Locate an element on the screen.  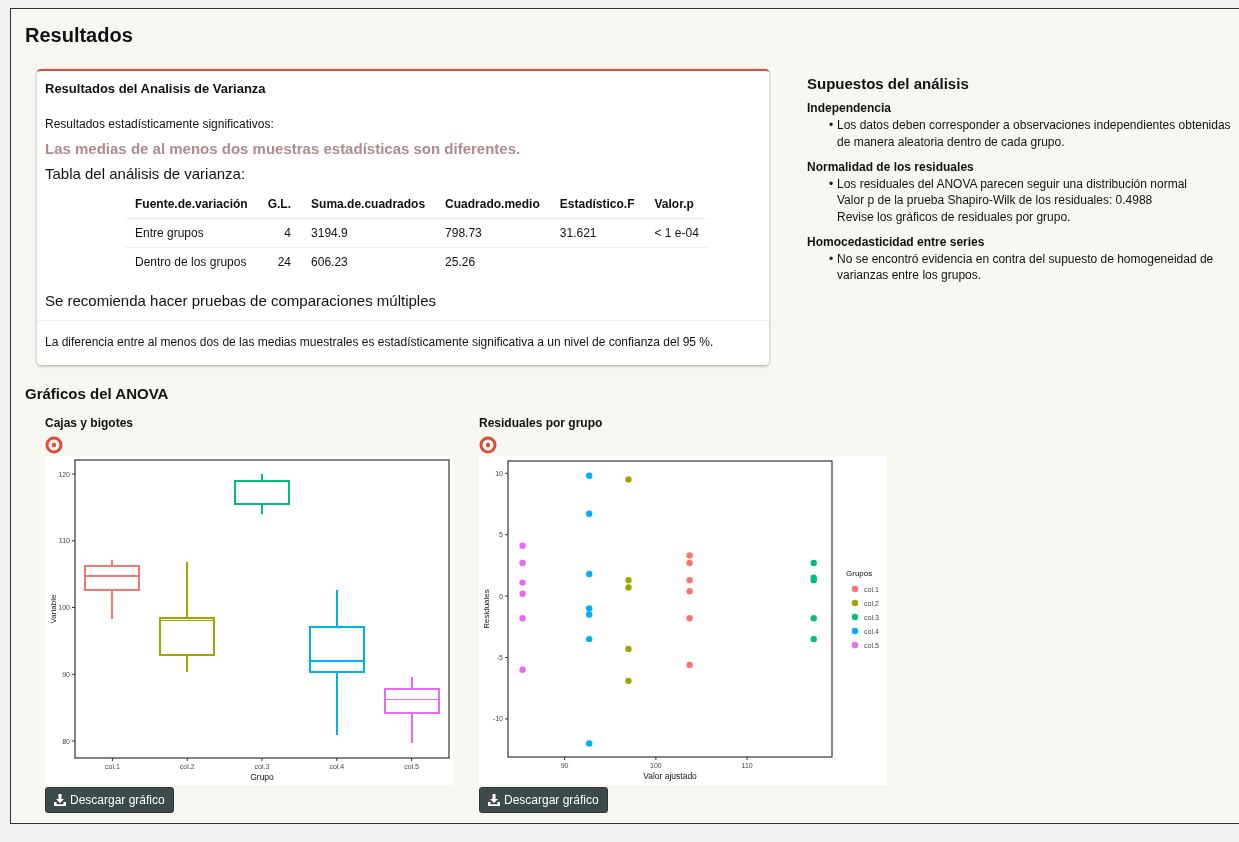
column-header: Estadístico.F is located at coordinates (597, 203).